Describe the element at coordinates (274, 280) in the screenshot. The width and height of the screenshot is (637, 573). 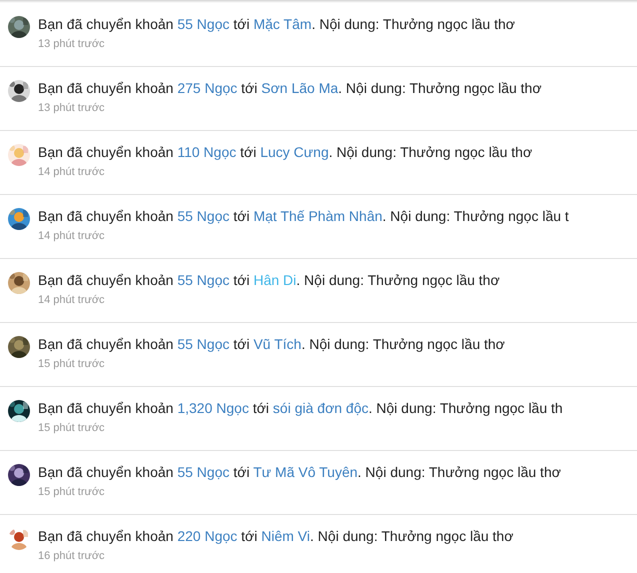
I see `recipient-link: Hân Di` at that location.